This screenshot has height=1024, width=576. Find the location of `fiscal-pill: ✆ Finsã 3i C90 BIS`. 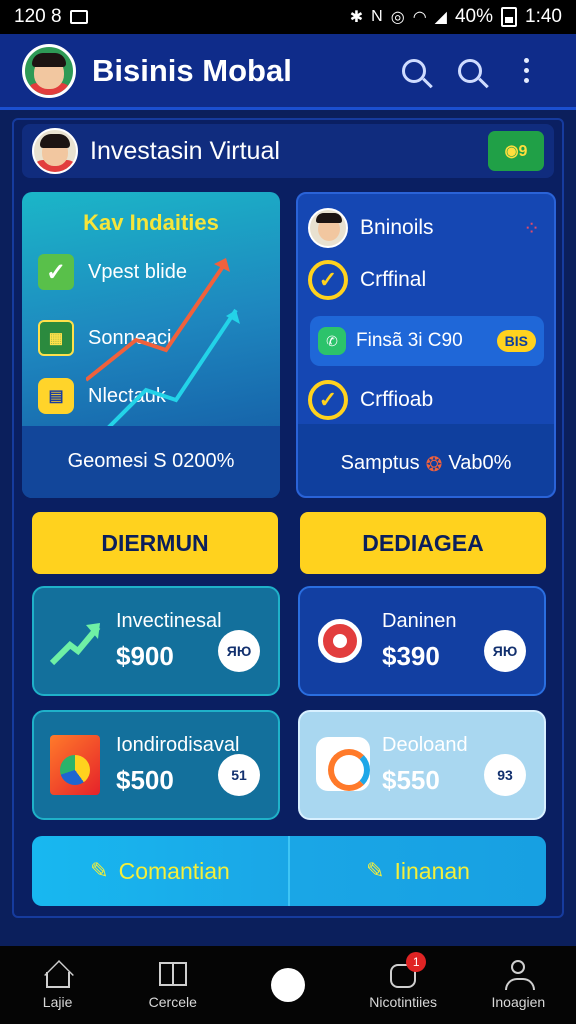

fiscal-pill: ✆ Finsã 3i C90 BIS is located at coordinates (427, 341).